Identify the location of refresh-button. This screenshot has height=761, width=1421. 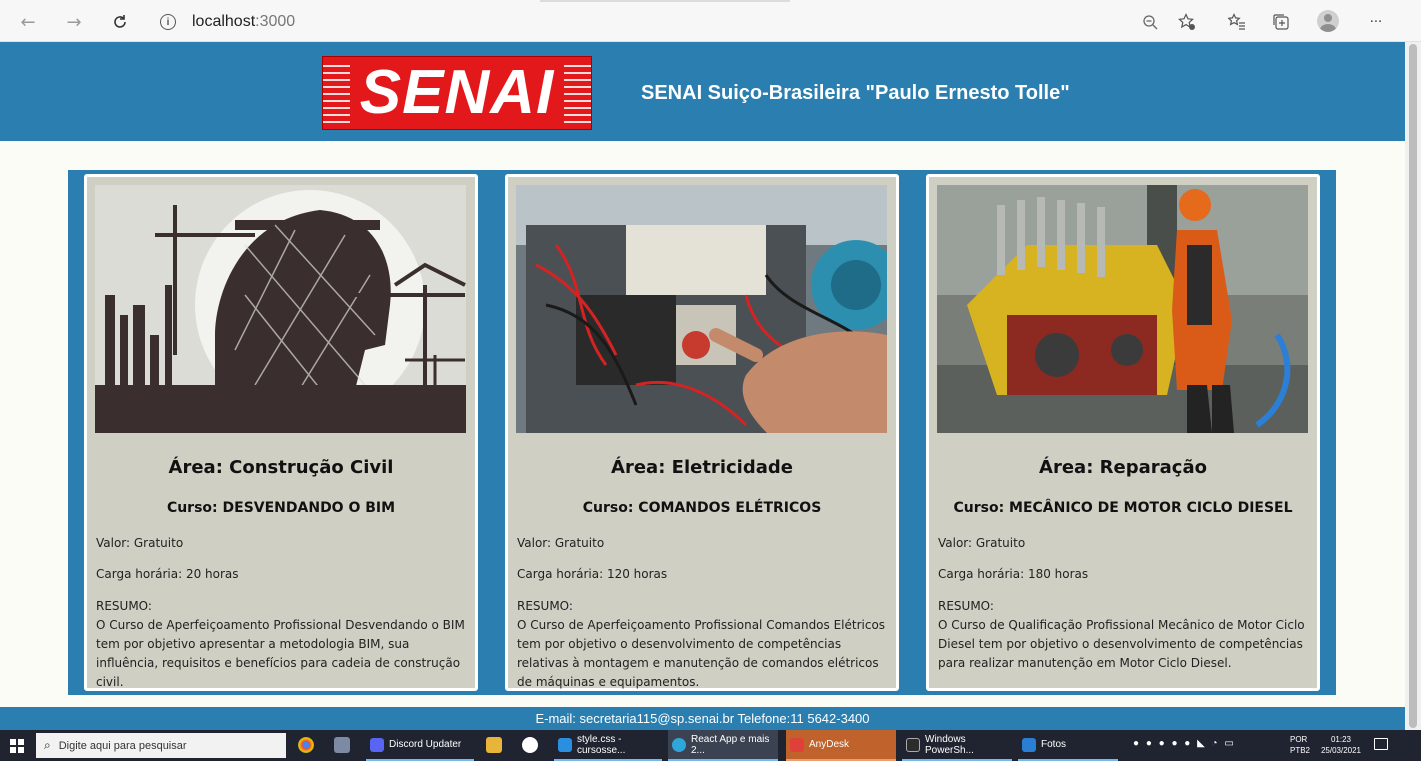
(120, 22).